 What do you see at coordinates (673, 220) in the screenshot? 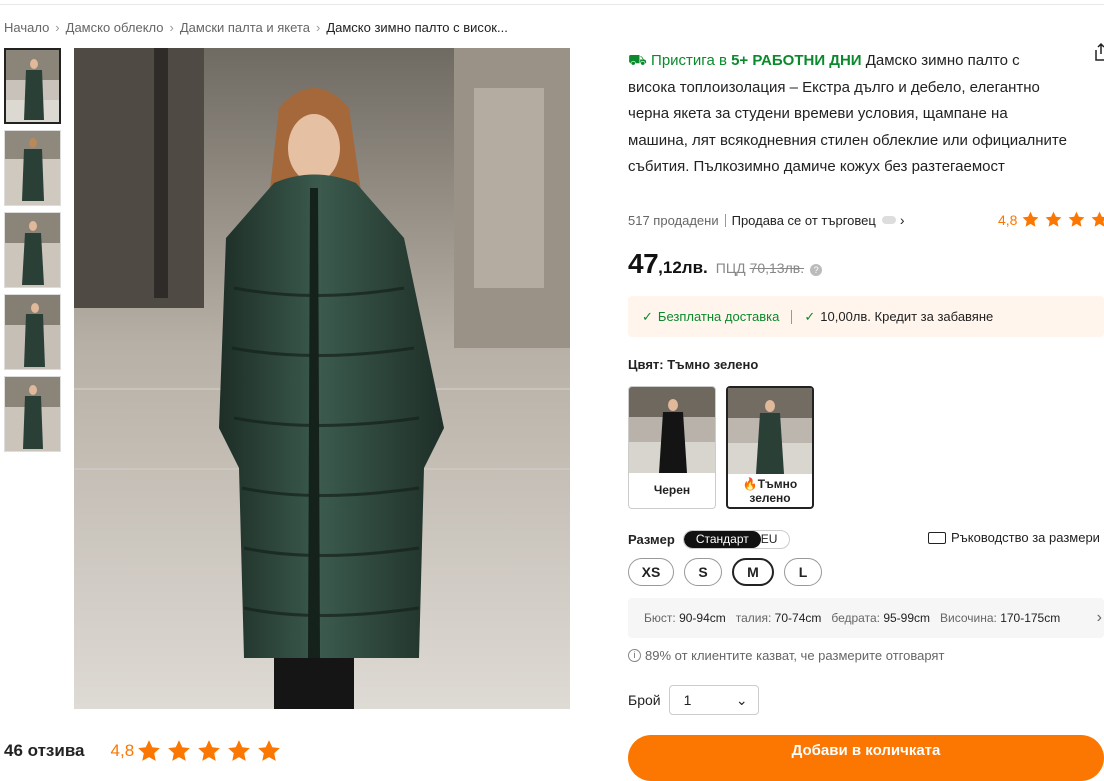
I see `sold-count: 517 продадени` at bounding box center [673, 220].